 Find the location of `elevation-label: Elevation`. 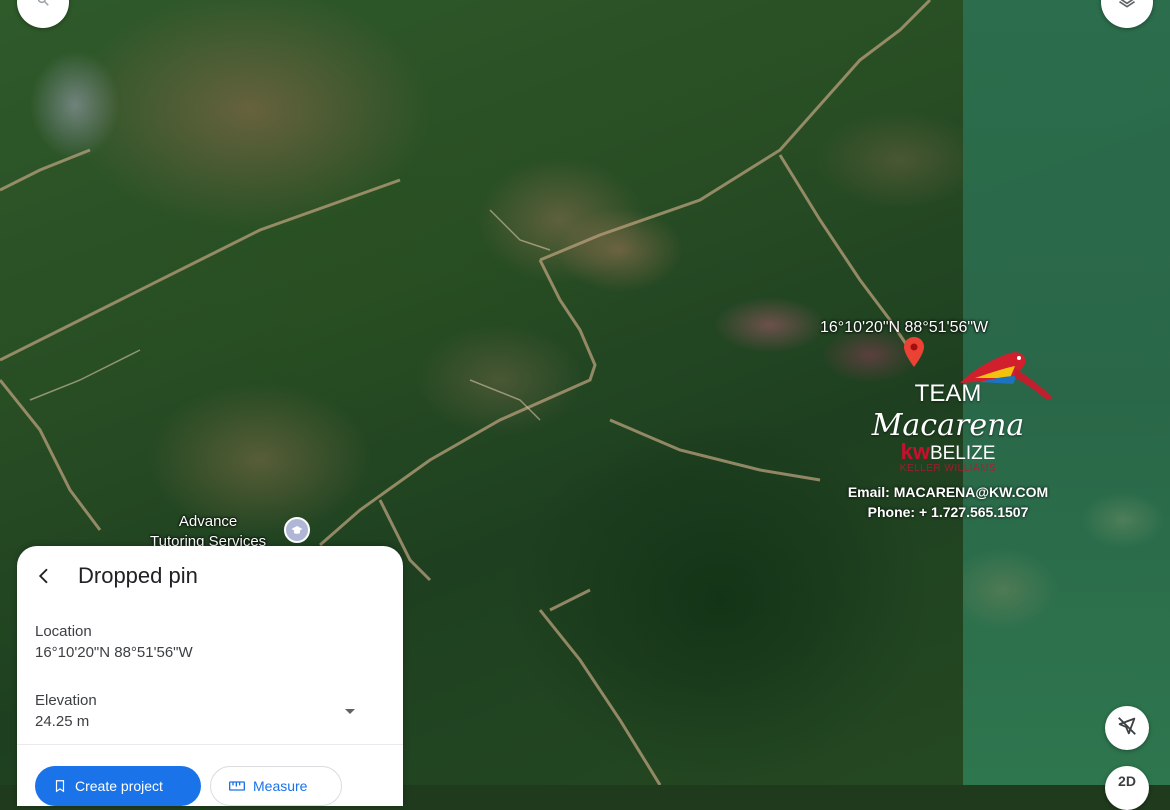

elevation-label: Elevation is located at coordinates (66, 700).